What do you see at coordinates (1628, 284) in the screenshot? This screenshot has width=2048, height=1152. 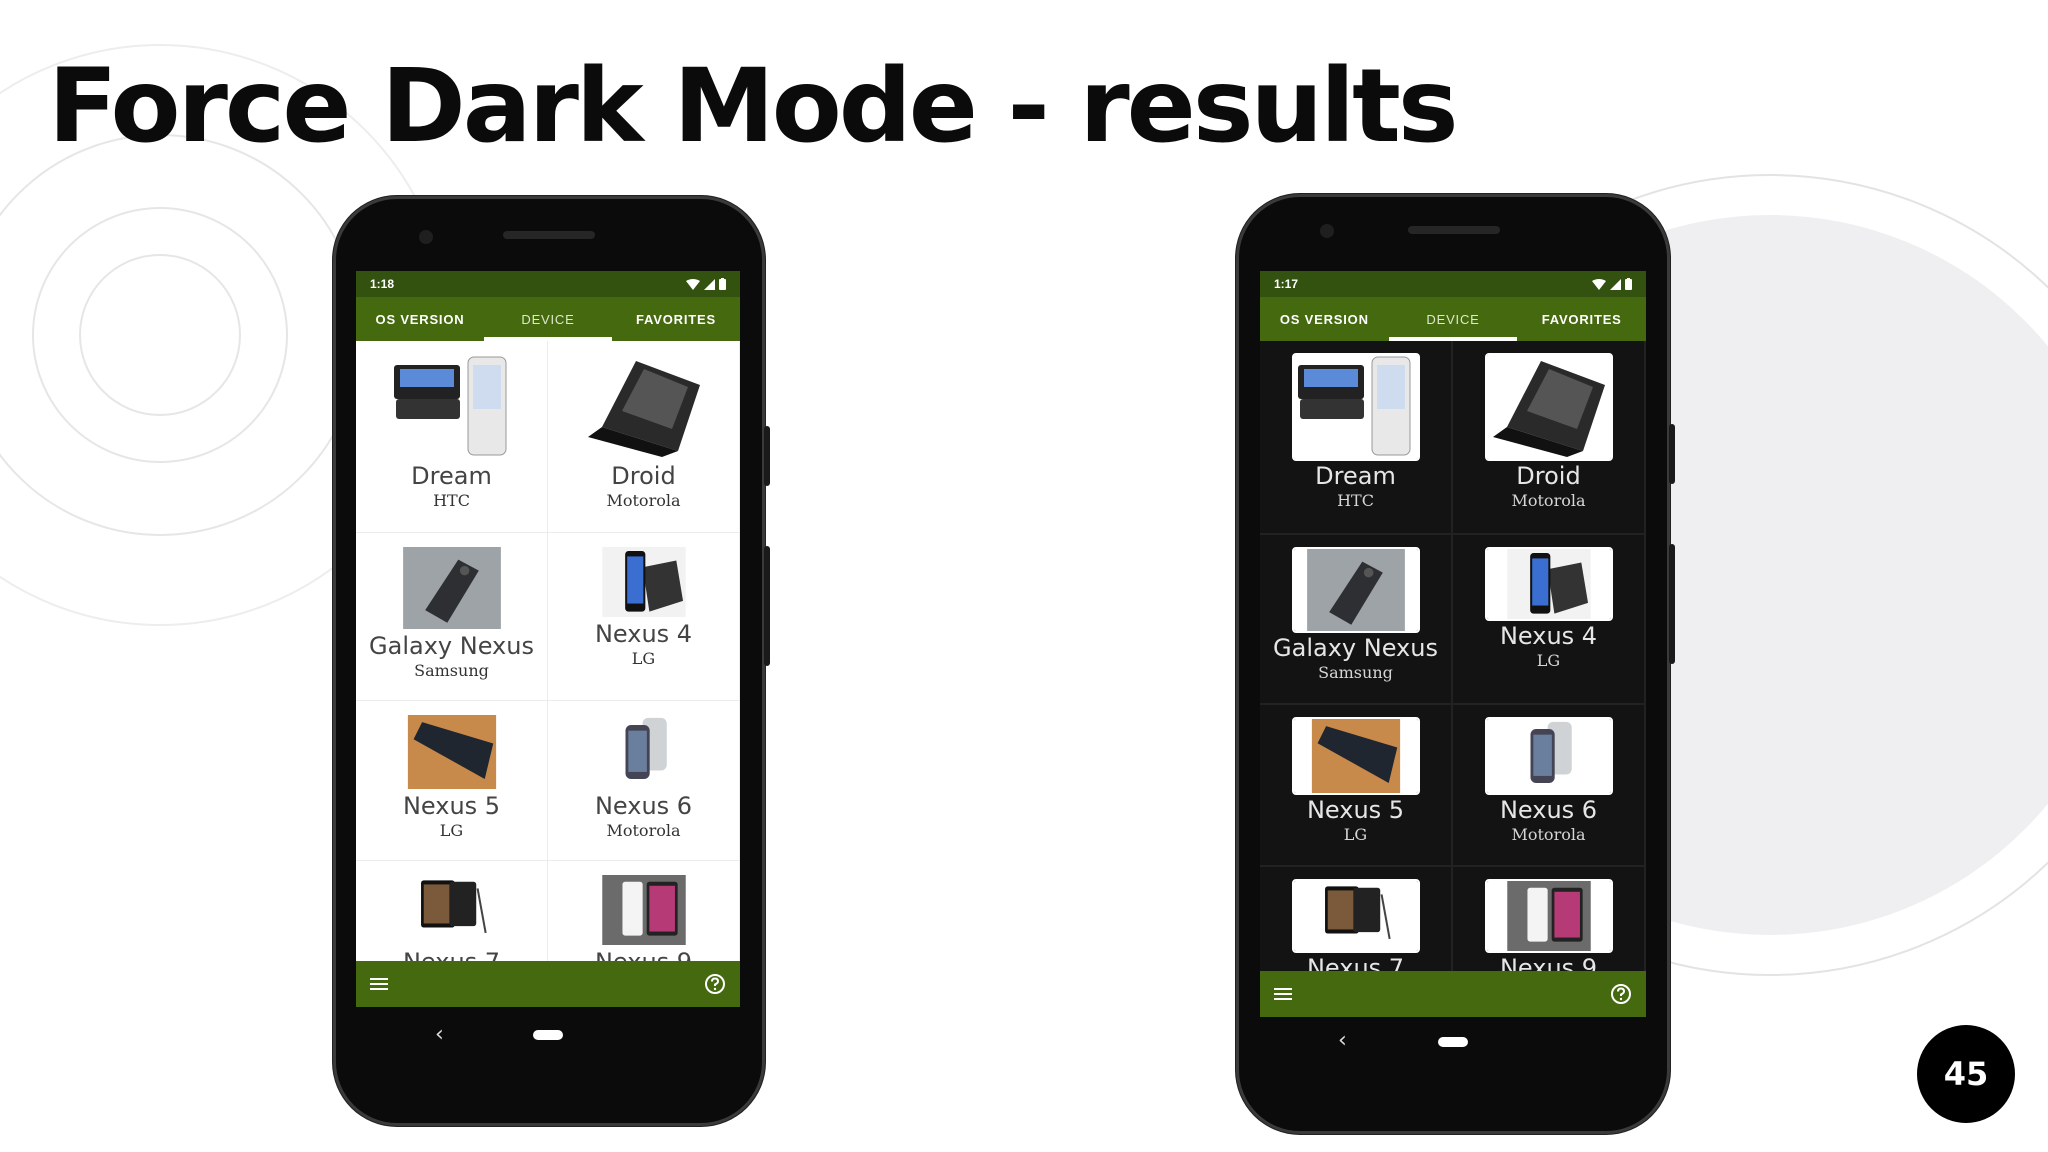 I see `battery-icon` at bounding box center [1628, 284].